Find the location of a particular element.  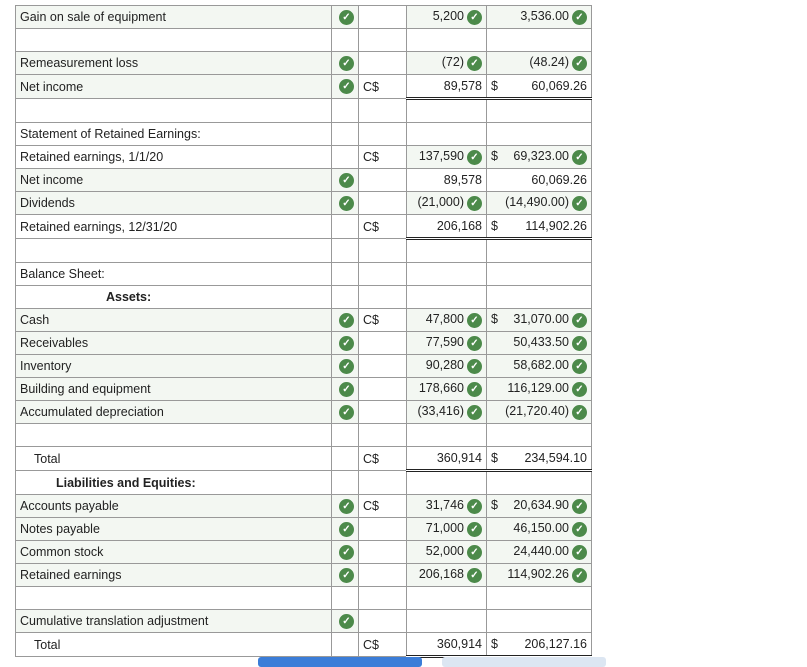

primary-button is located at coordinates (340, 662).